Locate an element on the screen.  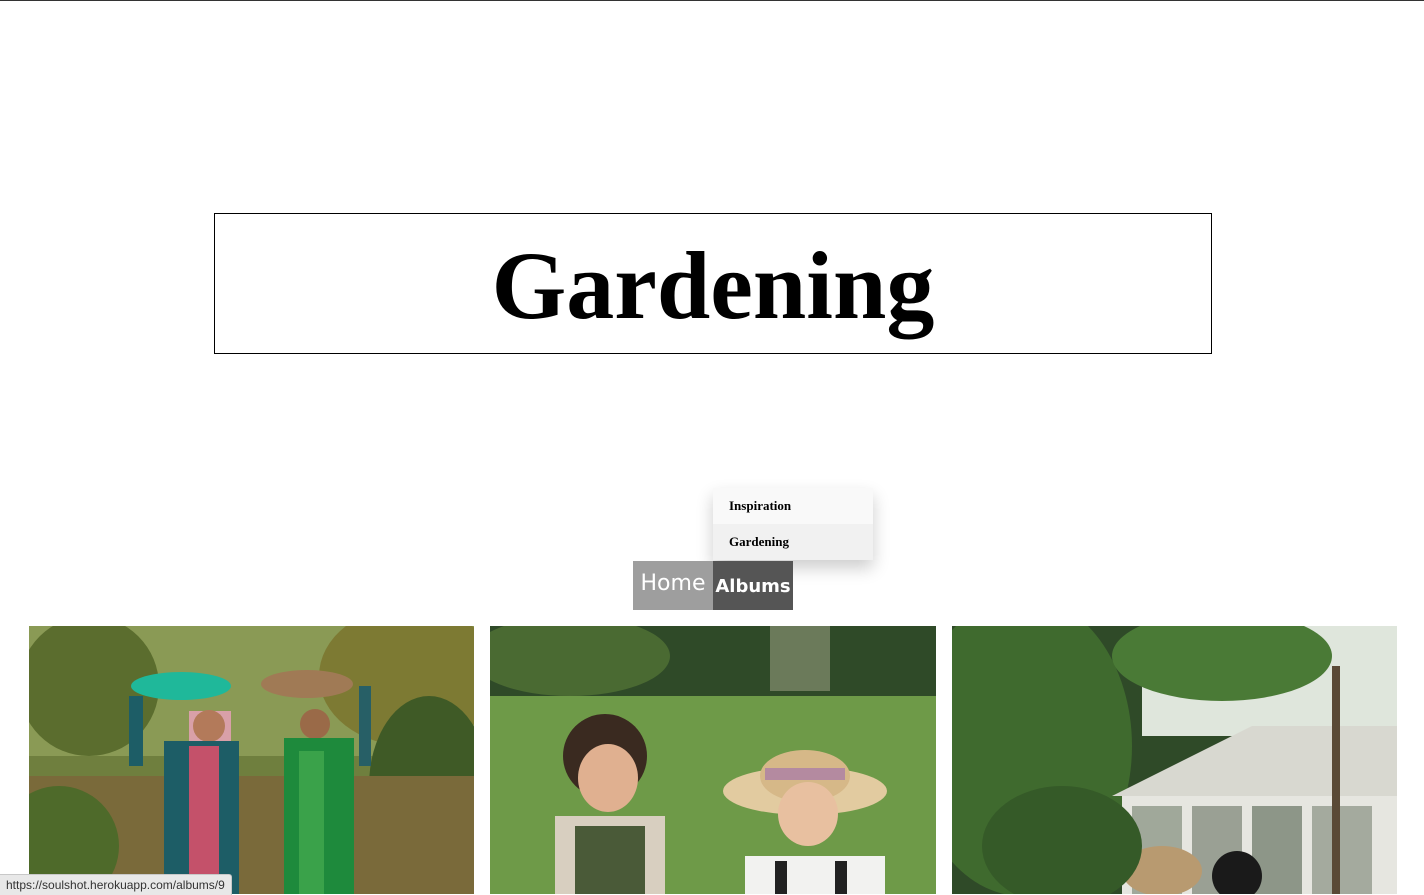
photo-two-women-laughing-image is located at coordinates (713, 760).